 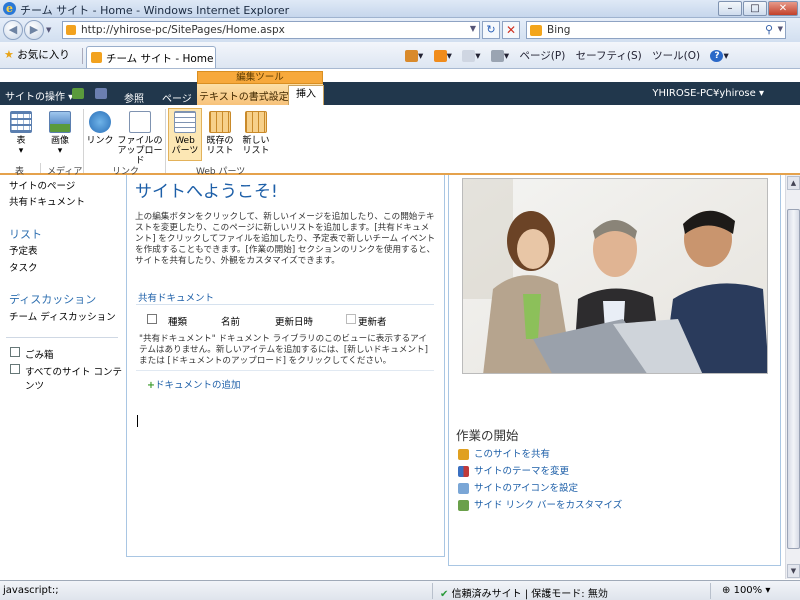 What do you see at coordinates (473, 28) in the screenshot?
I see `chevron-down-icon: ▼` at bounding box center [473, 28].